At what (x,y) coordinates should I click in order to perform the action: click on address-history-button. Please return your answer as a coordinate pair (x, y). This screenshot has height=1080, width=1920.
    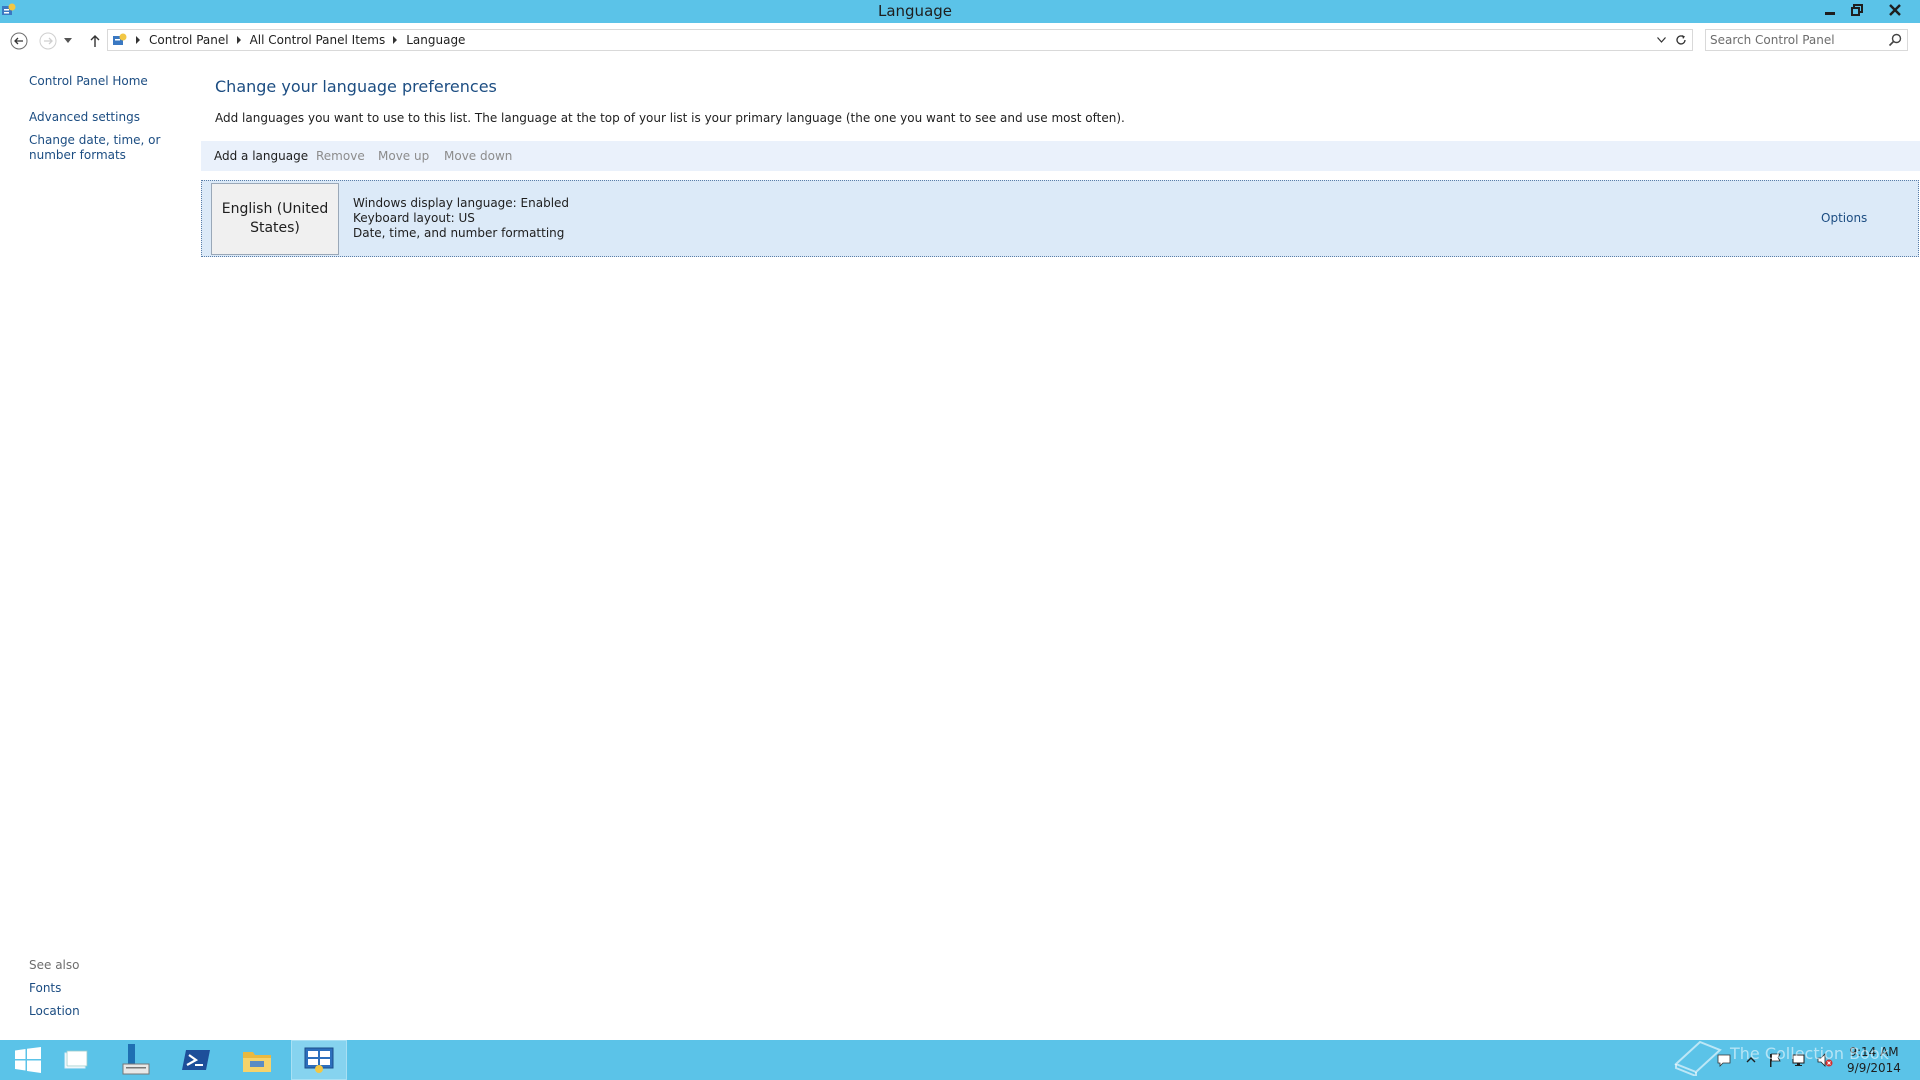
    Looking at the image, I should click on (1661, 40).